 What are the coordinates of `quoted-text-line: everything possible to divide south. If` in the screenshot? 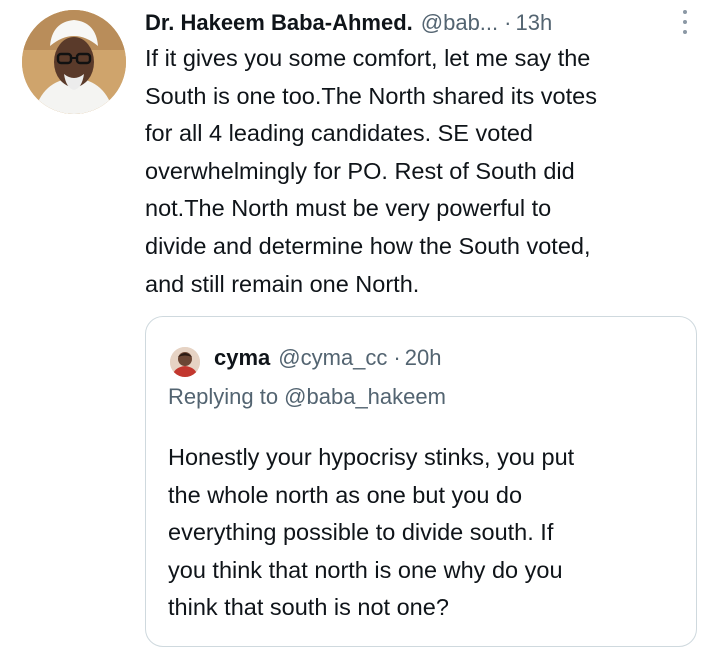 It's located at (361, 532).